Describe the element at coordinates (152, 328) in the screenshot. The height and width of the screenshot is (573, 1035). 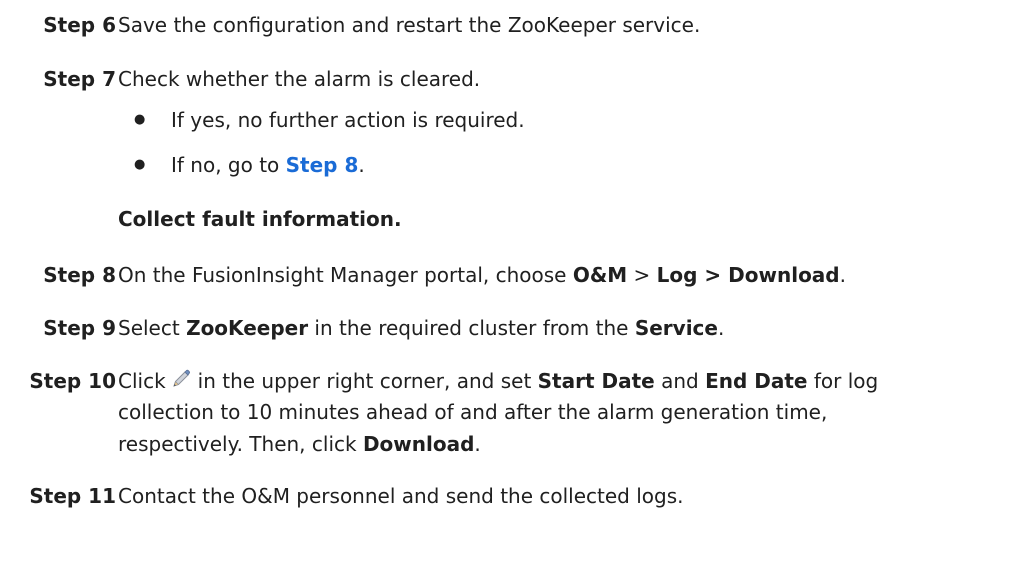
I see `step-9-pre: Select` at that location.